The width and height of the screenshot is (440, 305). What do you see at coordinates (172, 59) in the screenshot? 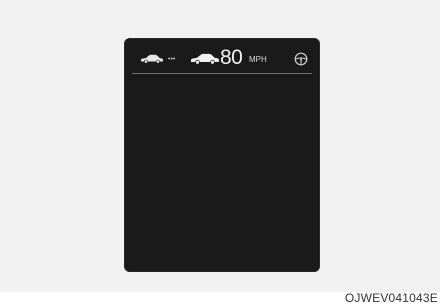
I see `distance-gap-indicator: •••` at bounding box center [172, 59].